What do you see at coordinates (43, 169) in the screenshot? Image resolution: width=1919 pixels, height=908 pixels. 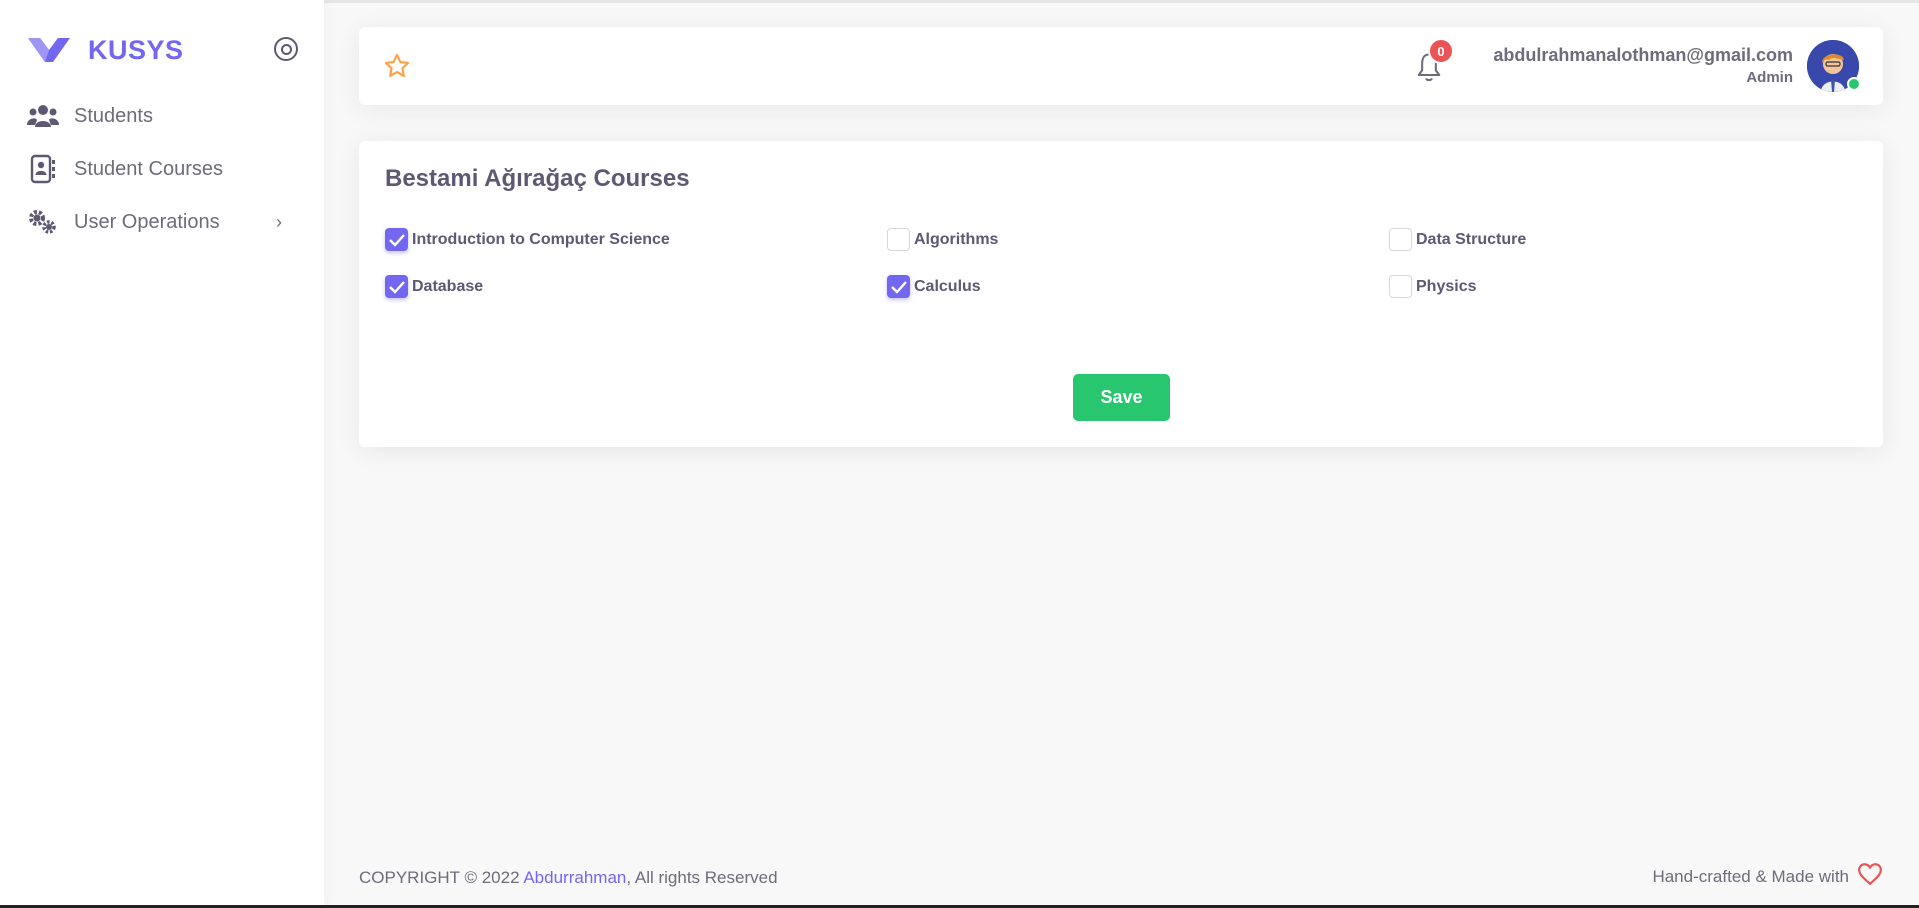 I see `contact-book-icon` at bounding box center [43, 169].